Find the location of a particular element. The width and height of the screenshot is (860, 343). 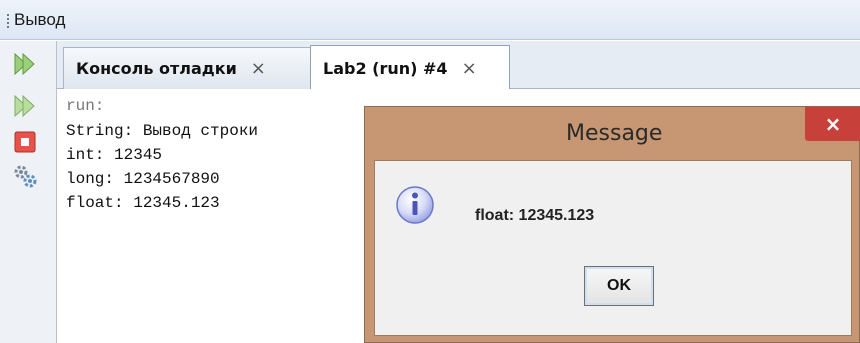

settings-icon is located at coordinates (25, 176).